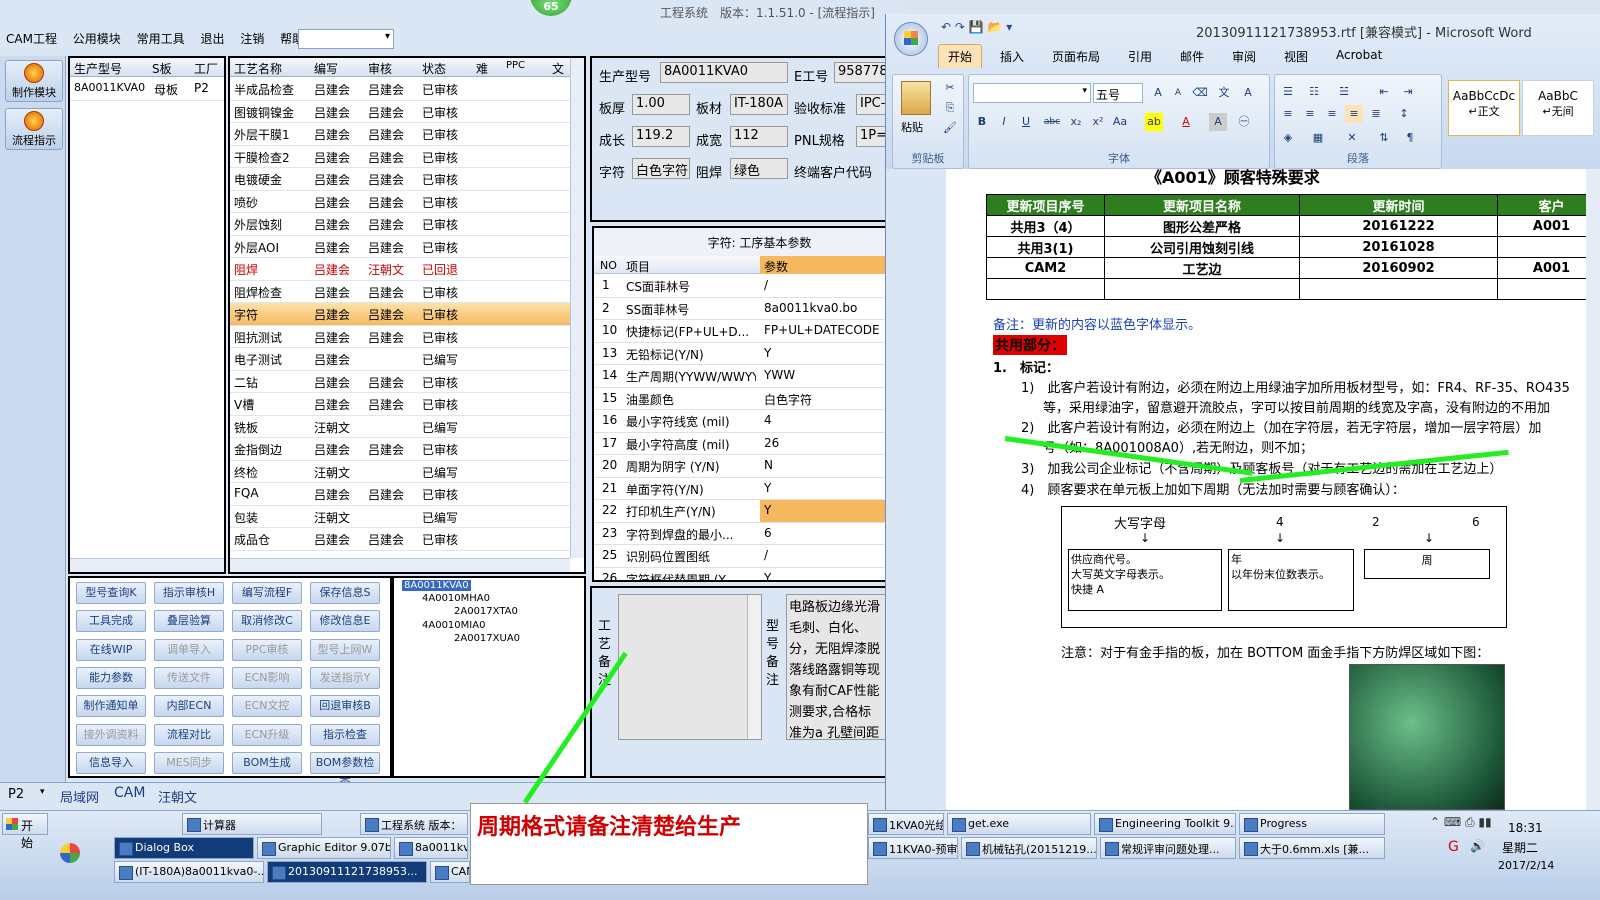 This screenshot has height=900, width=1600. What do you see at coordinates (1244, 56) in the screenshot?
I see `tab-review: 审阅` at bounding box center [1244, 56].